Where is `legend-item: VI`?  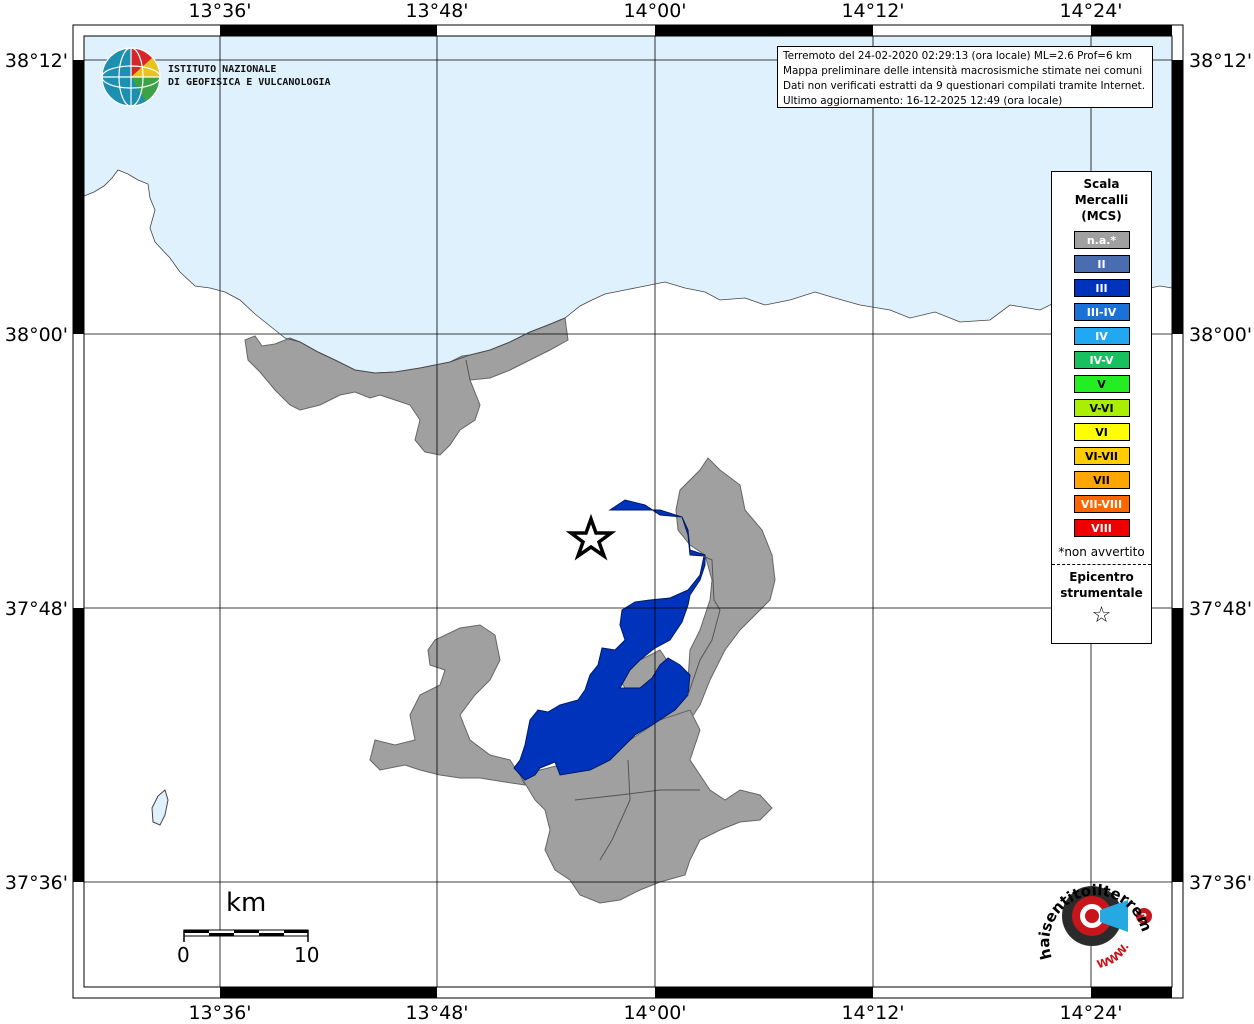
legend-item: VI is located at coordinates (1101, 432).